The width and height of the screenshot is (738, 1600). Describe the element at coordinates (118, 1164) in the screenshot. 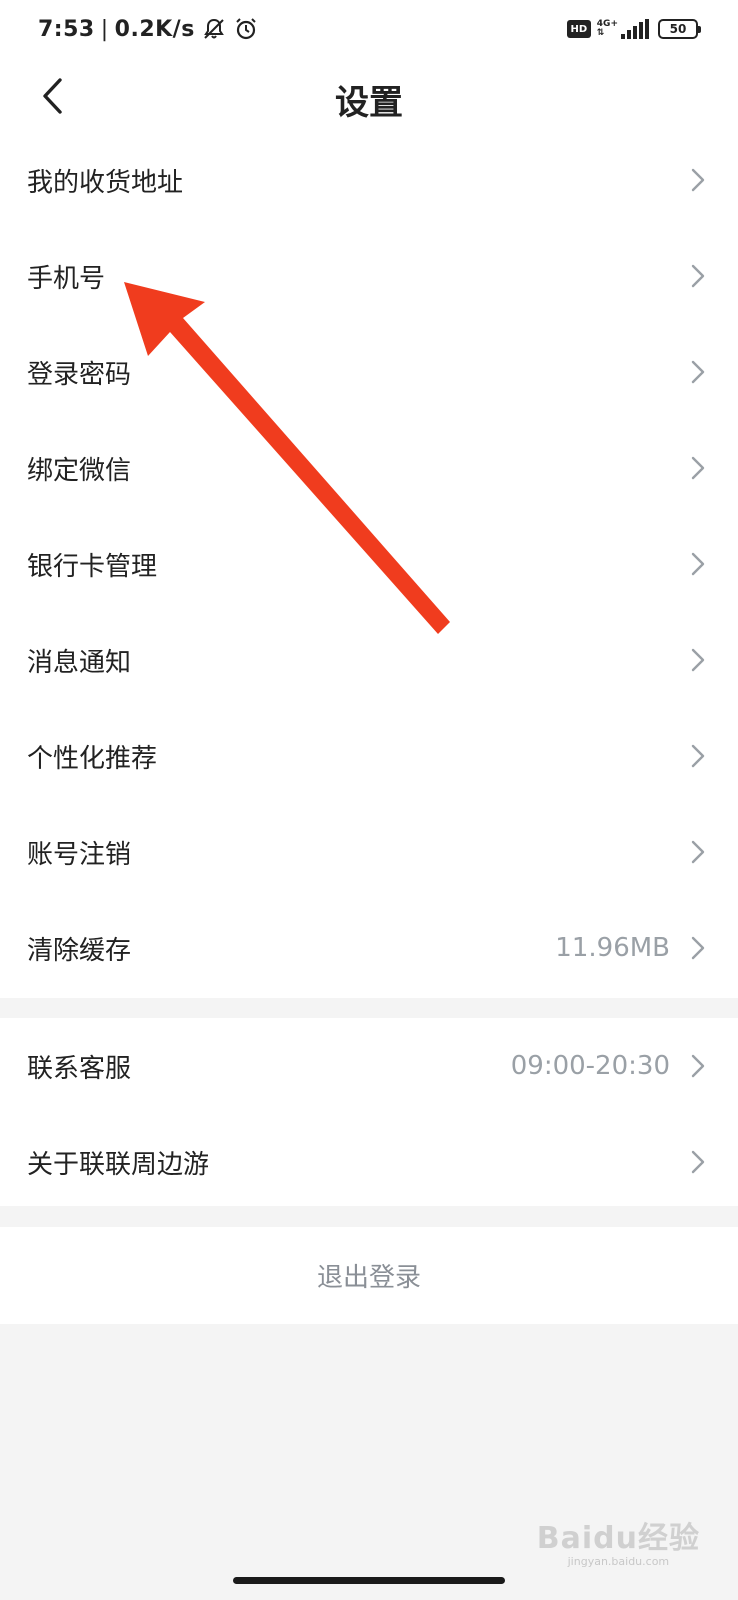

I see `row-label: 关于联联周边游` at that location.